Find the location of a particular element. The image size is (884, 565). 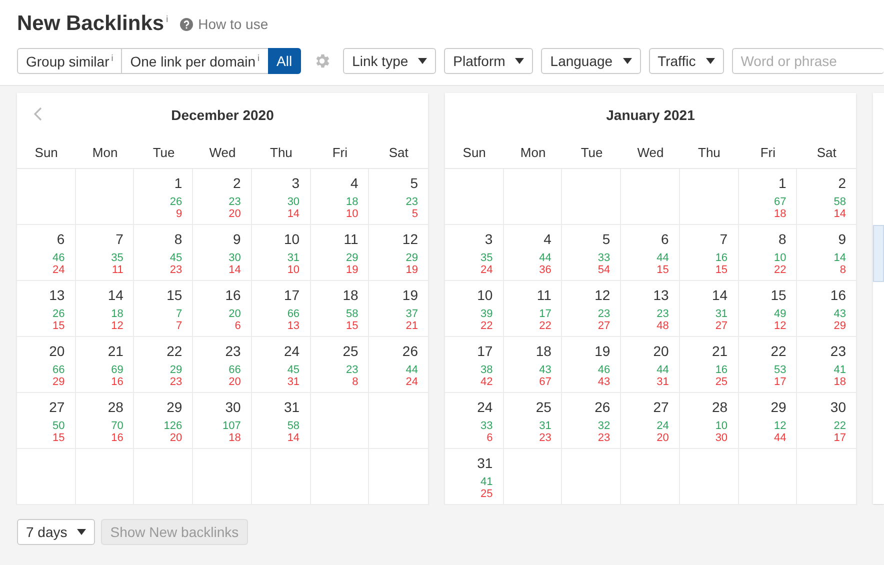

period-dropdown: 7 days is located at coordinates (56, 532).